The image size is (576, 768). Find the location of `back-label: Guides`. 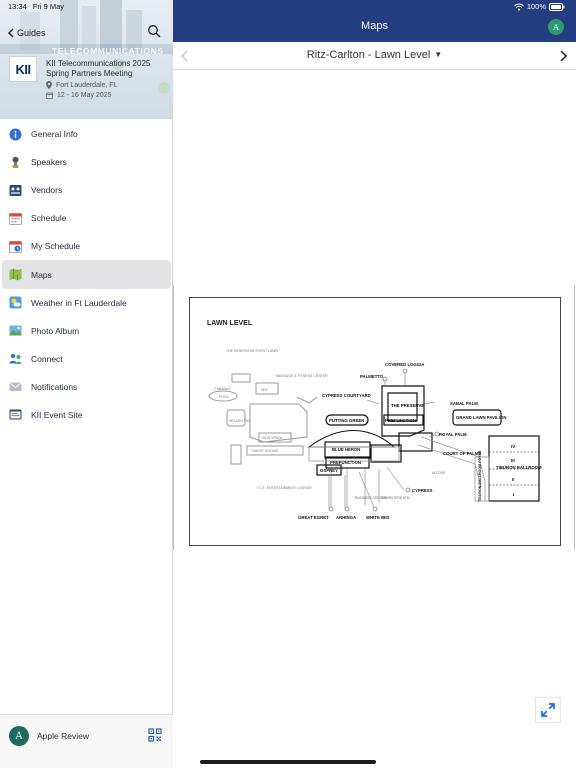

back-label: Guides is located at coordinates (31, 33).